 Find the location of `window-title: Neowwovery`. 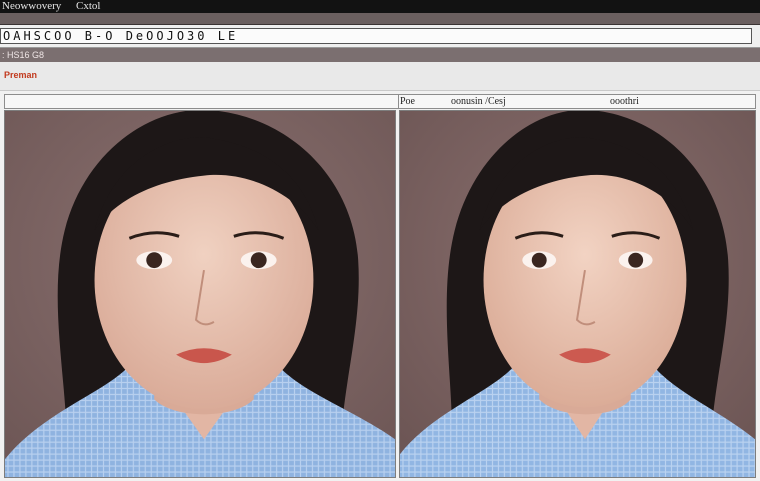

window-title: Neowwovery is located at coordinates (32, 6).